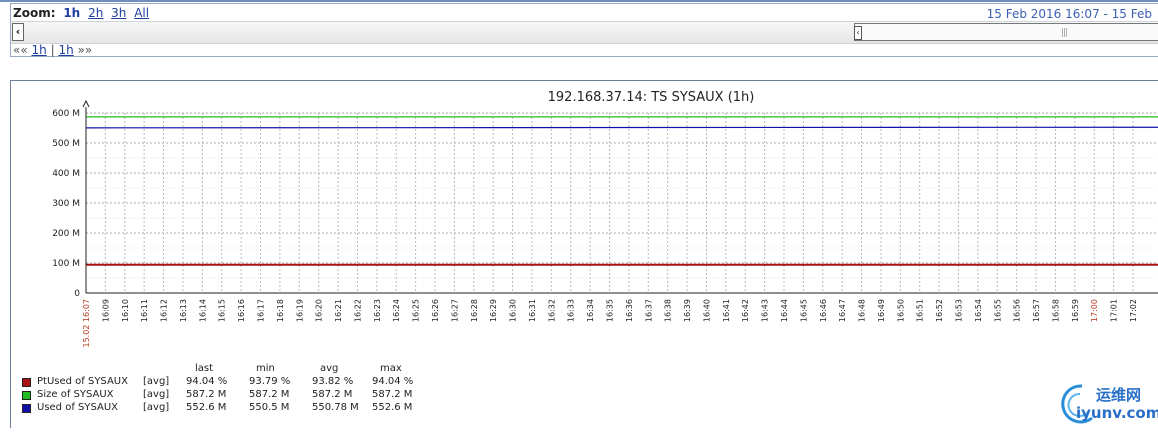 This screenshot has height=433, width=1158. Describe the element at coordinates (329, 368) in the screenshot. I see `legend-header-avg: avg` at that location.